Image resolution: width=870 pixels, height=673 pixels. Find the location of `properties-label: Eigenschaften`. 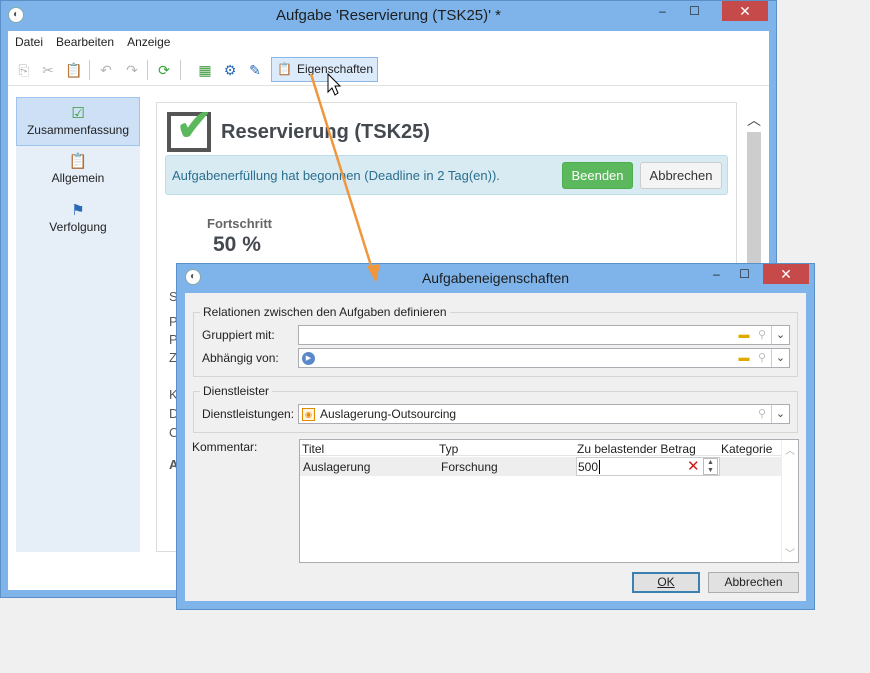

properties-label: Eigenschaften is located at coordinates (335, 69).